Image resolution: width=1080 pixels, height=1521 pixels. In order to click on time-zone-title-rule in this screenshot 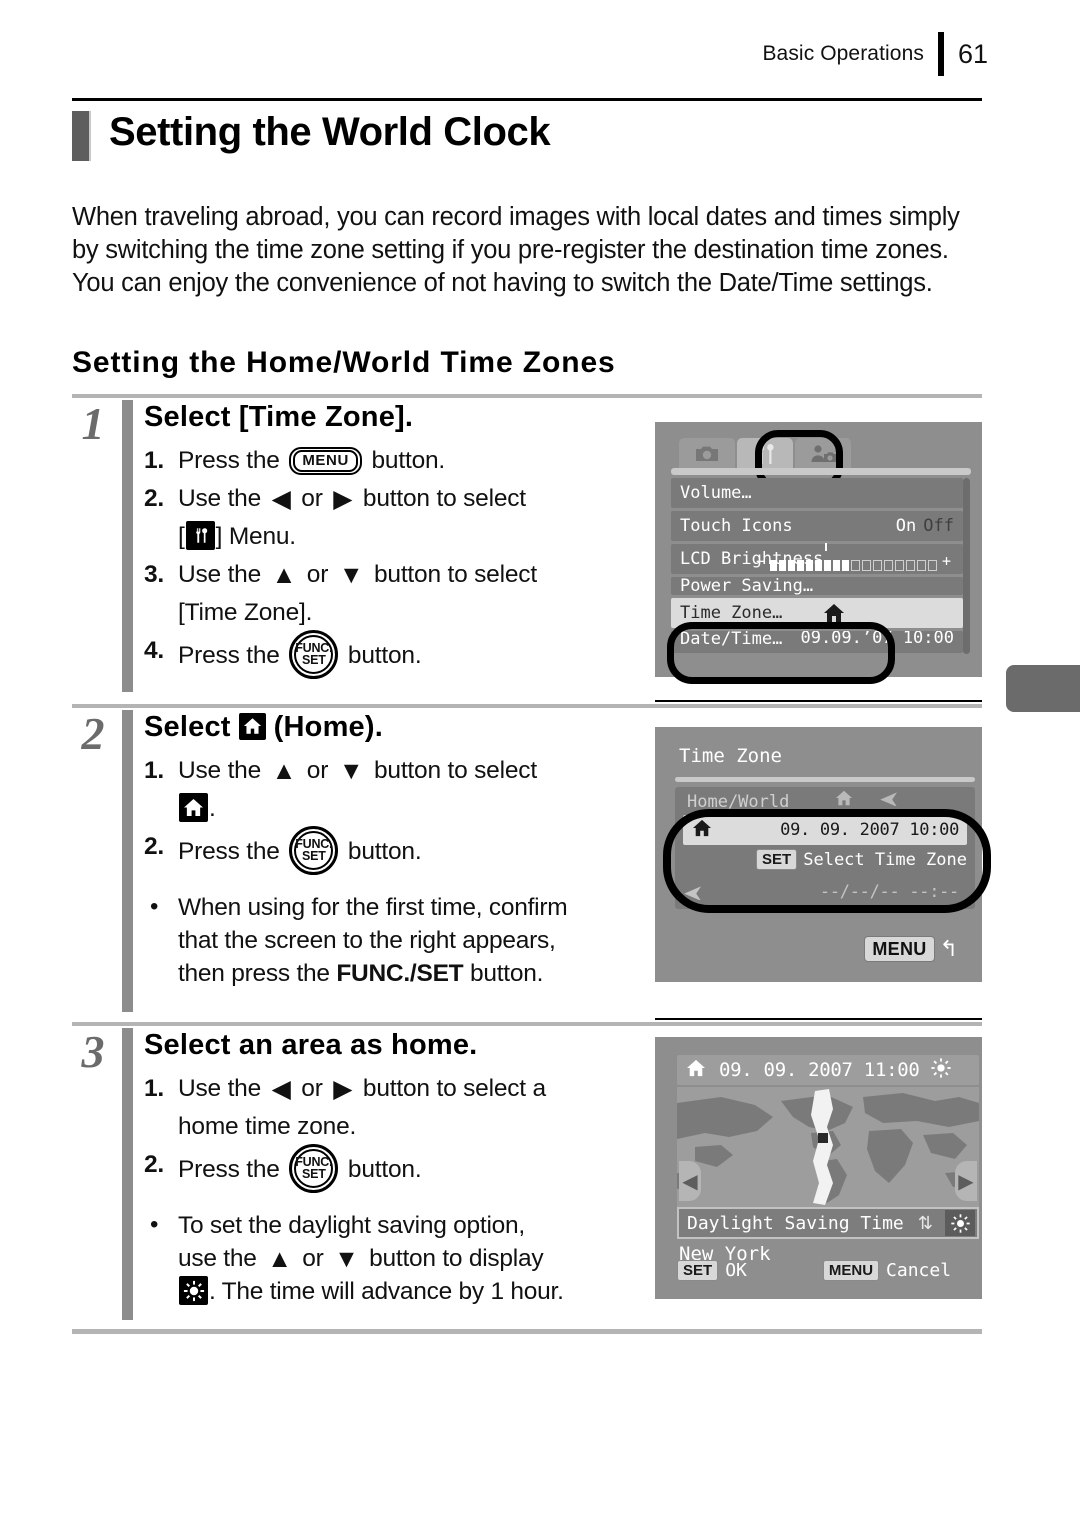, I will do `click(825, 779)`.